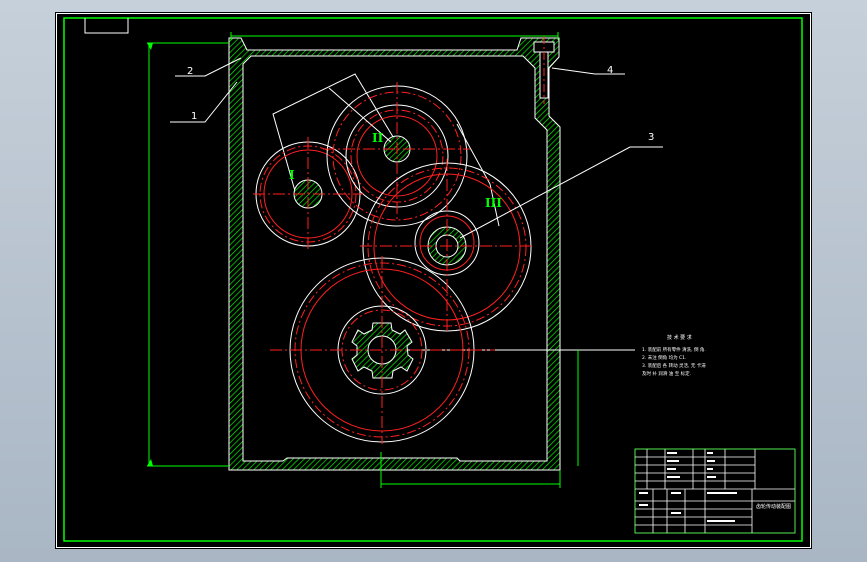  What do you see at coordinates (688, 487) in the screenshot?
I see `title-block-glyph-marks` at bounding box center [688, 487].